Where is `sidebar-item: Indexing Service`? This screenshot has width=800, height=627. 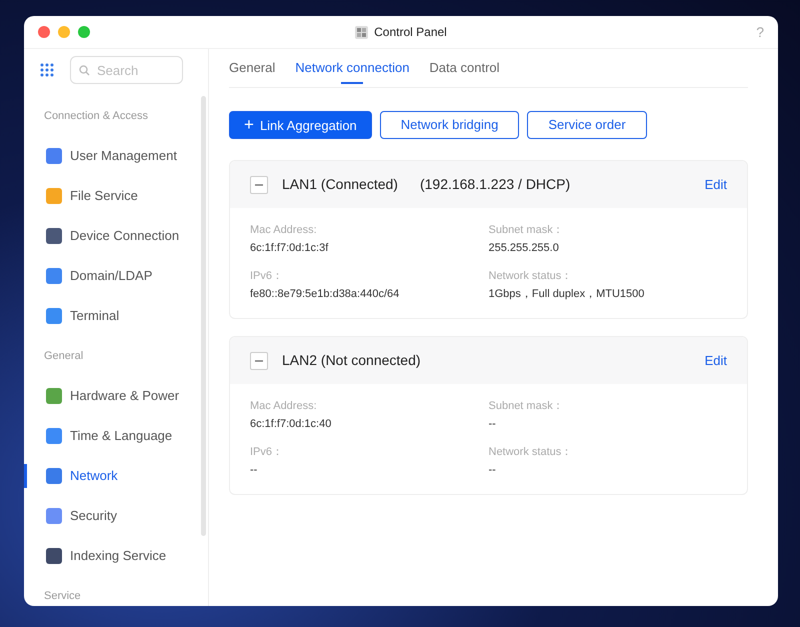 sidebar-item: Indexing Service is located at coordinates (116, 556).